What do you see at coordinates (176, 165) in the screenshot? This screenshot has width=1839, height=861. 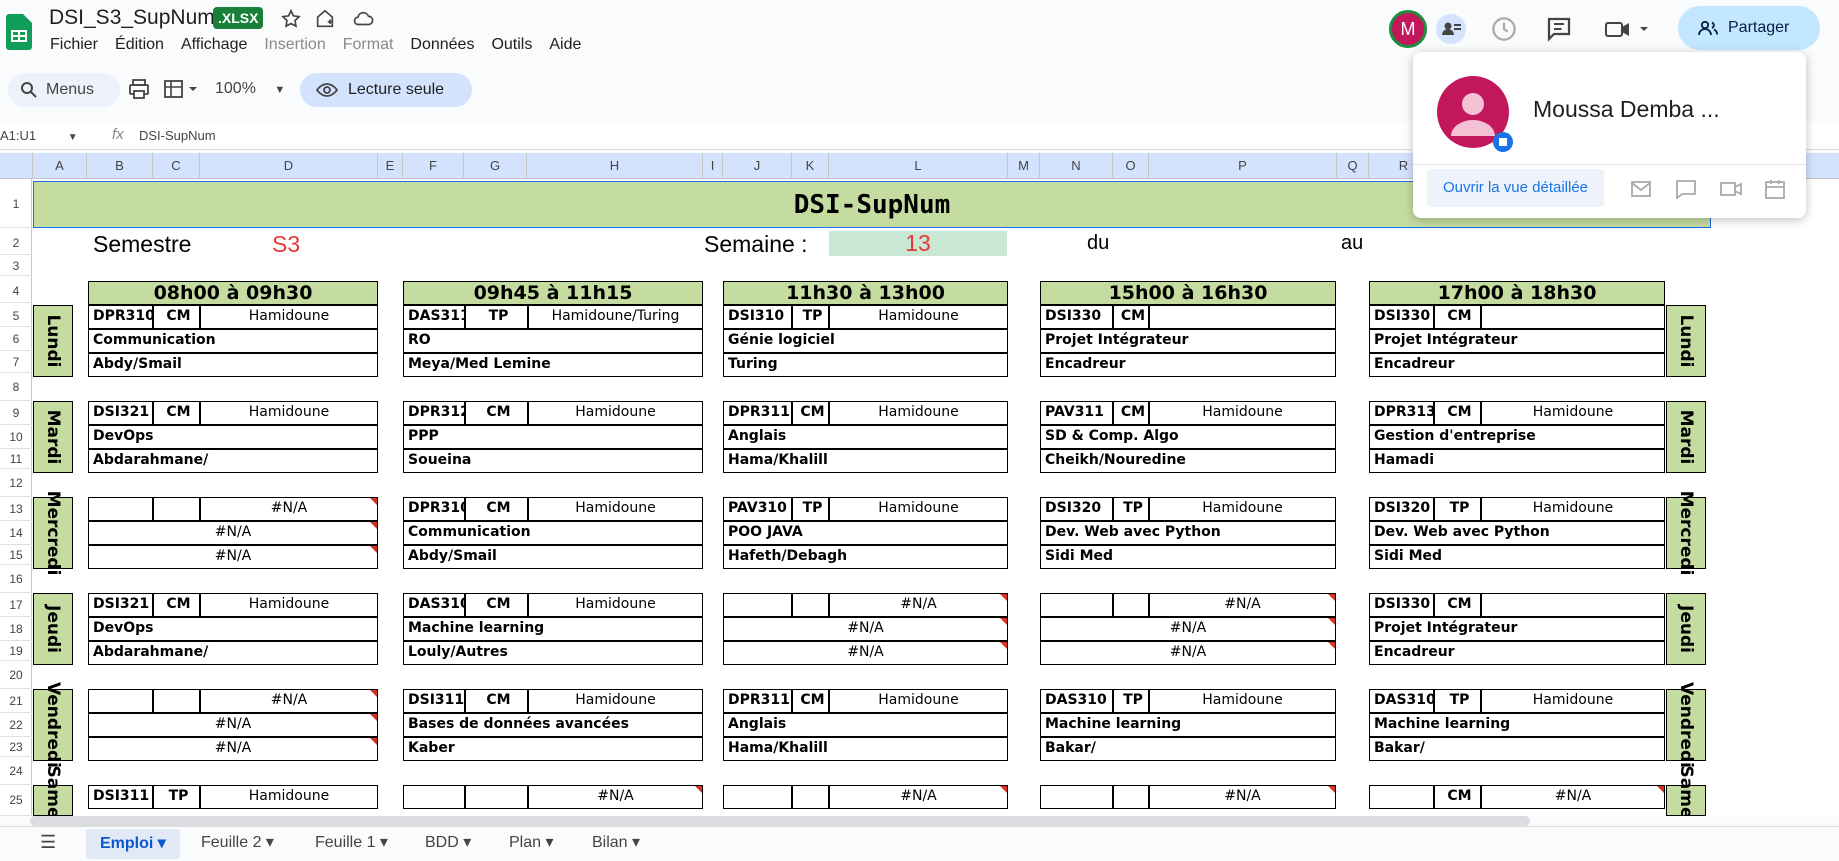 I see `column-header-c: C` at bounding box center [176, 165].